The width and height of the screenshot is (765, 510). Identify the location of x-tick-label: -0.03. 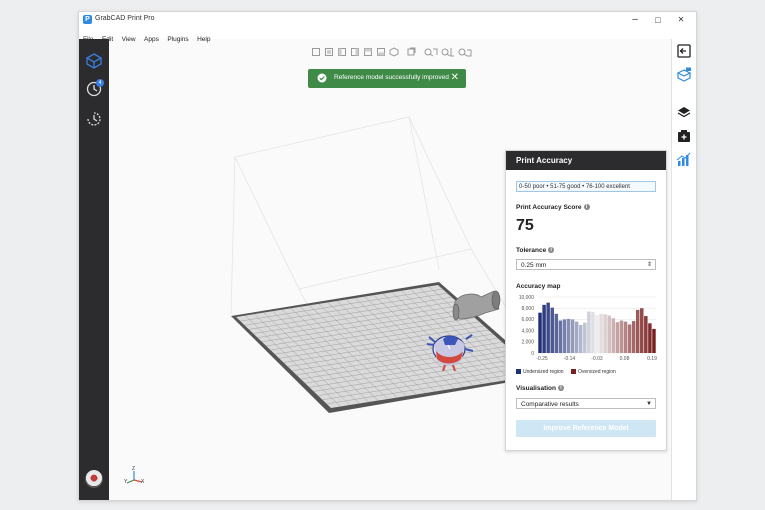
(597, 359).